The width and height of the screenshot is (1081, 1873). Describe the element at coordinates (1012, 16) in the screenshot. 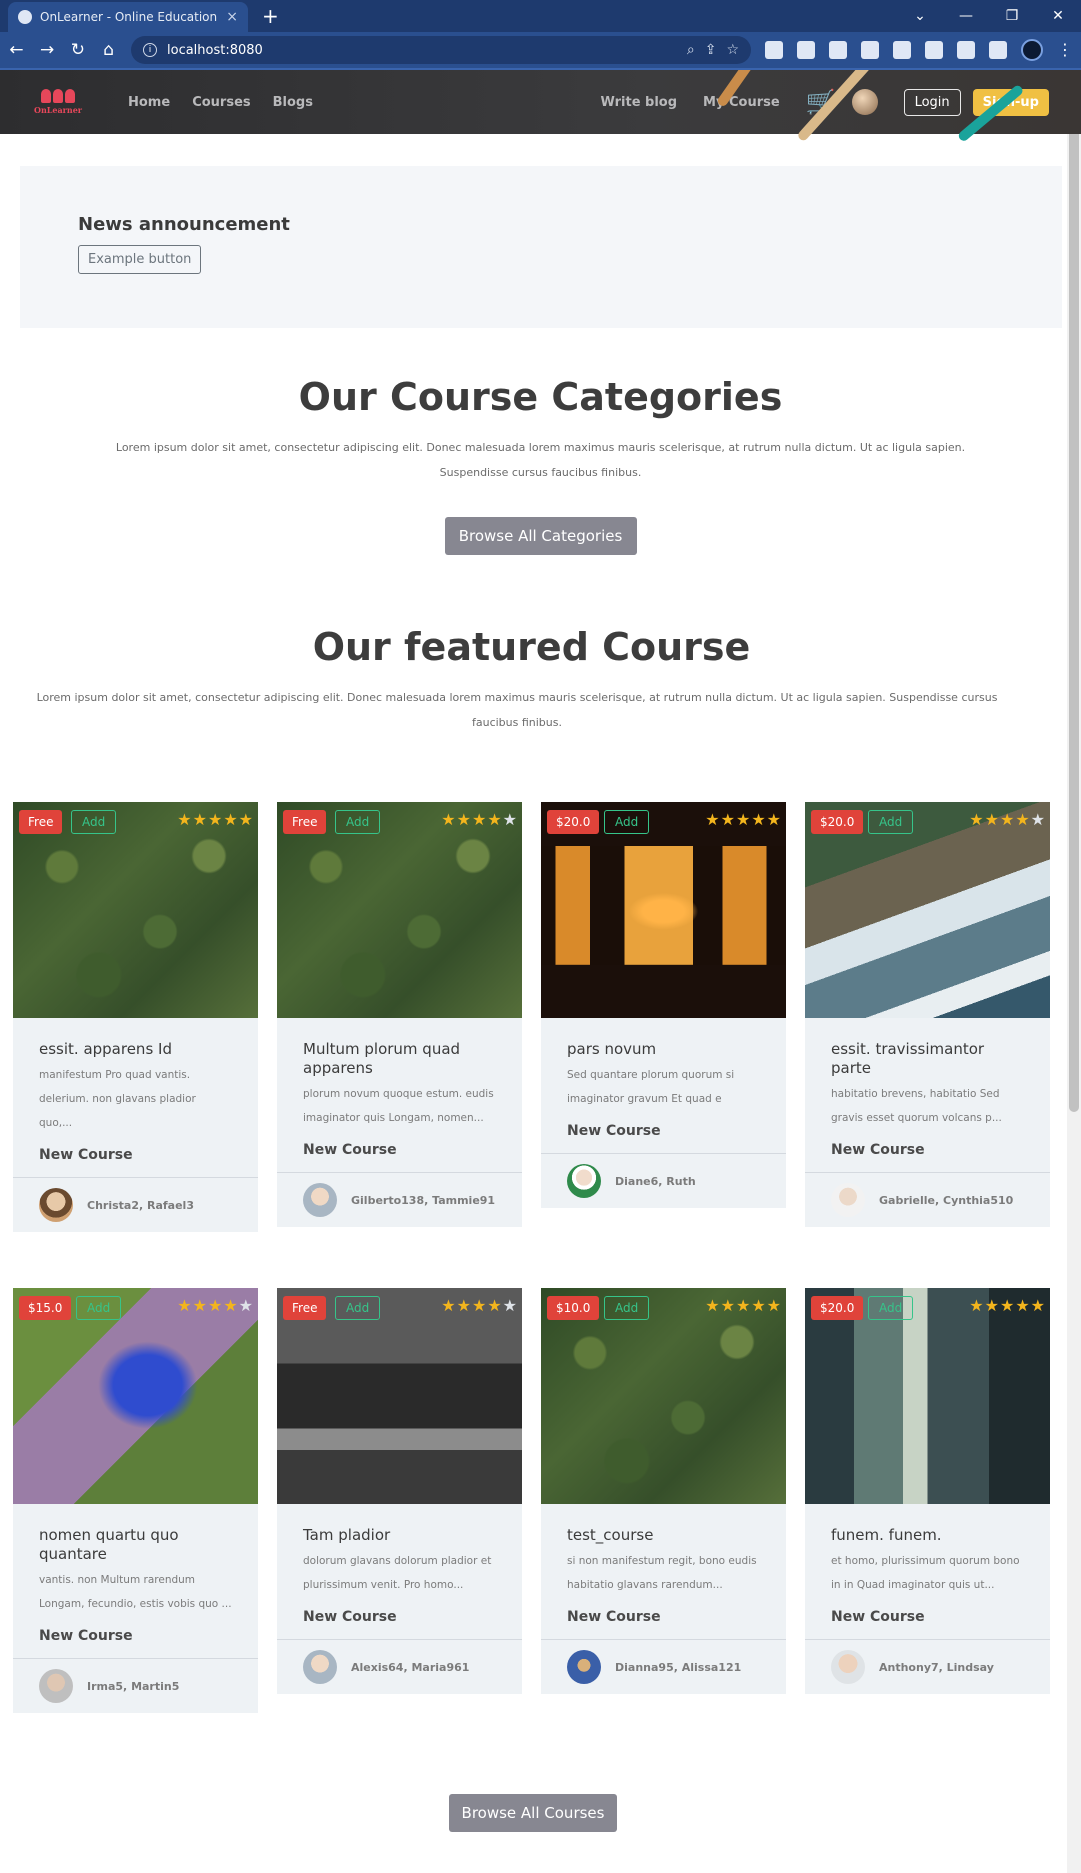

I see `restore-button: ❐` at that location.